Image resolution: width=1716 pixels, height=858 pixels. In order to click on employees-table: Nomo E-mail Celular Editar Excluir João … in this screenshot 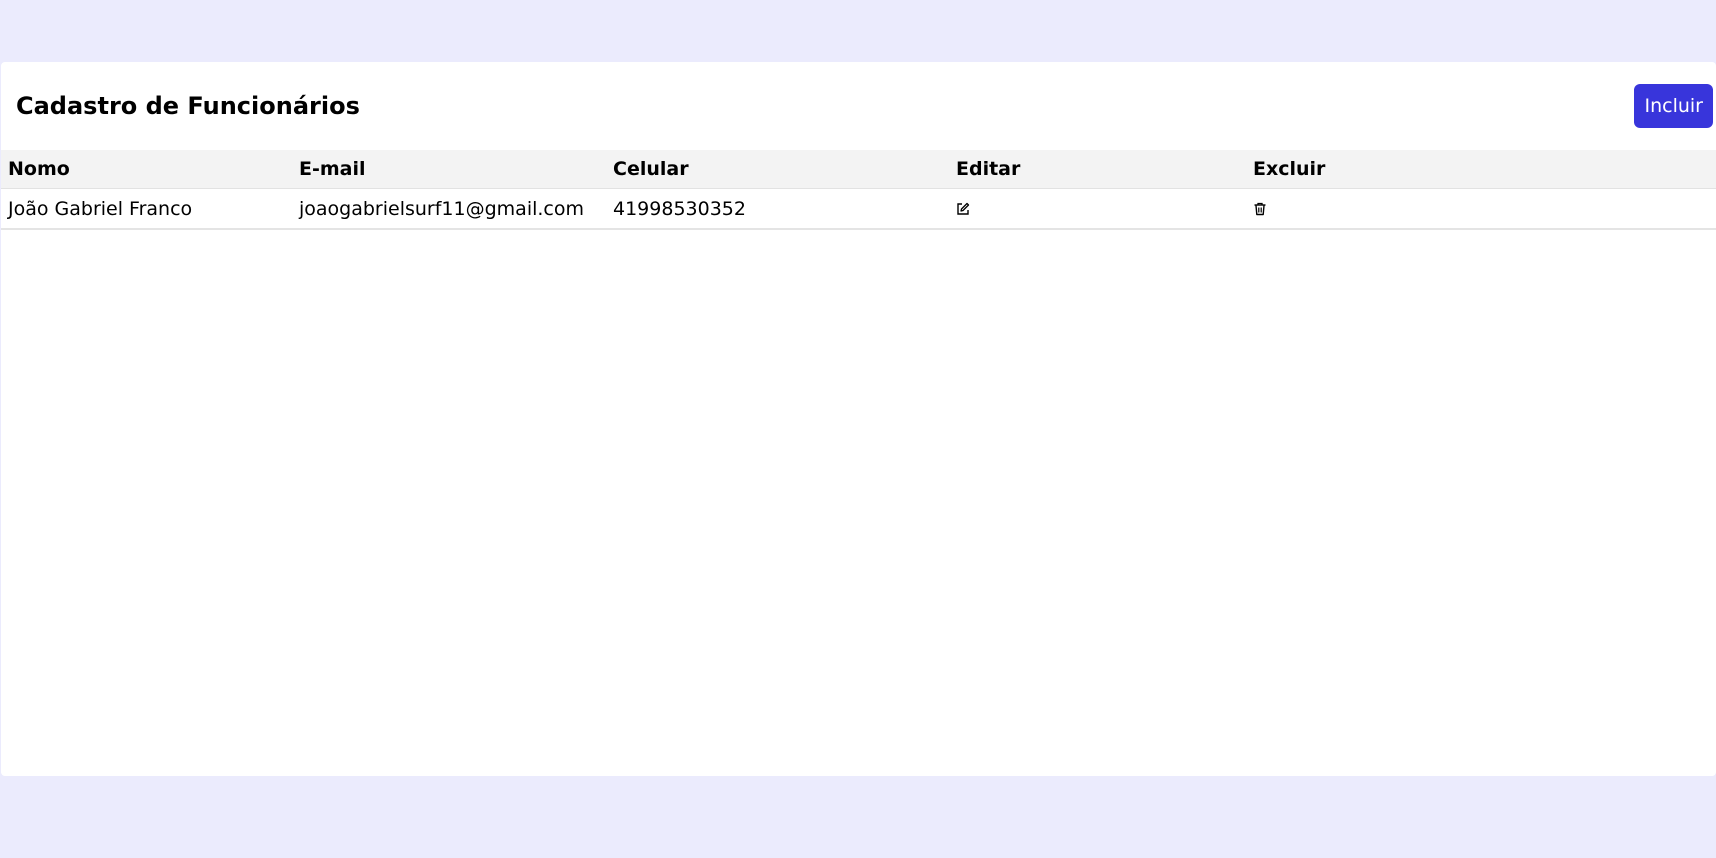, I will do `click(858, 190)`.